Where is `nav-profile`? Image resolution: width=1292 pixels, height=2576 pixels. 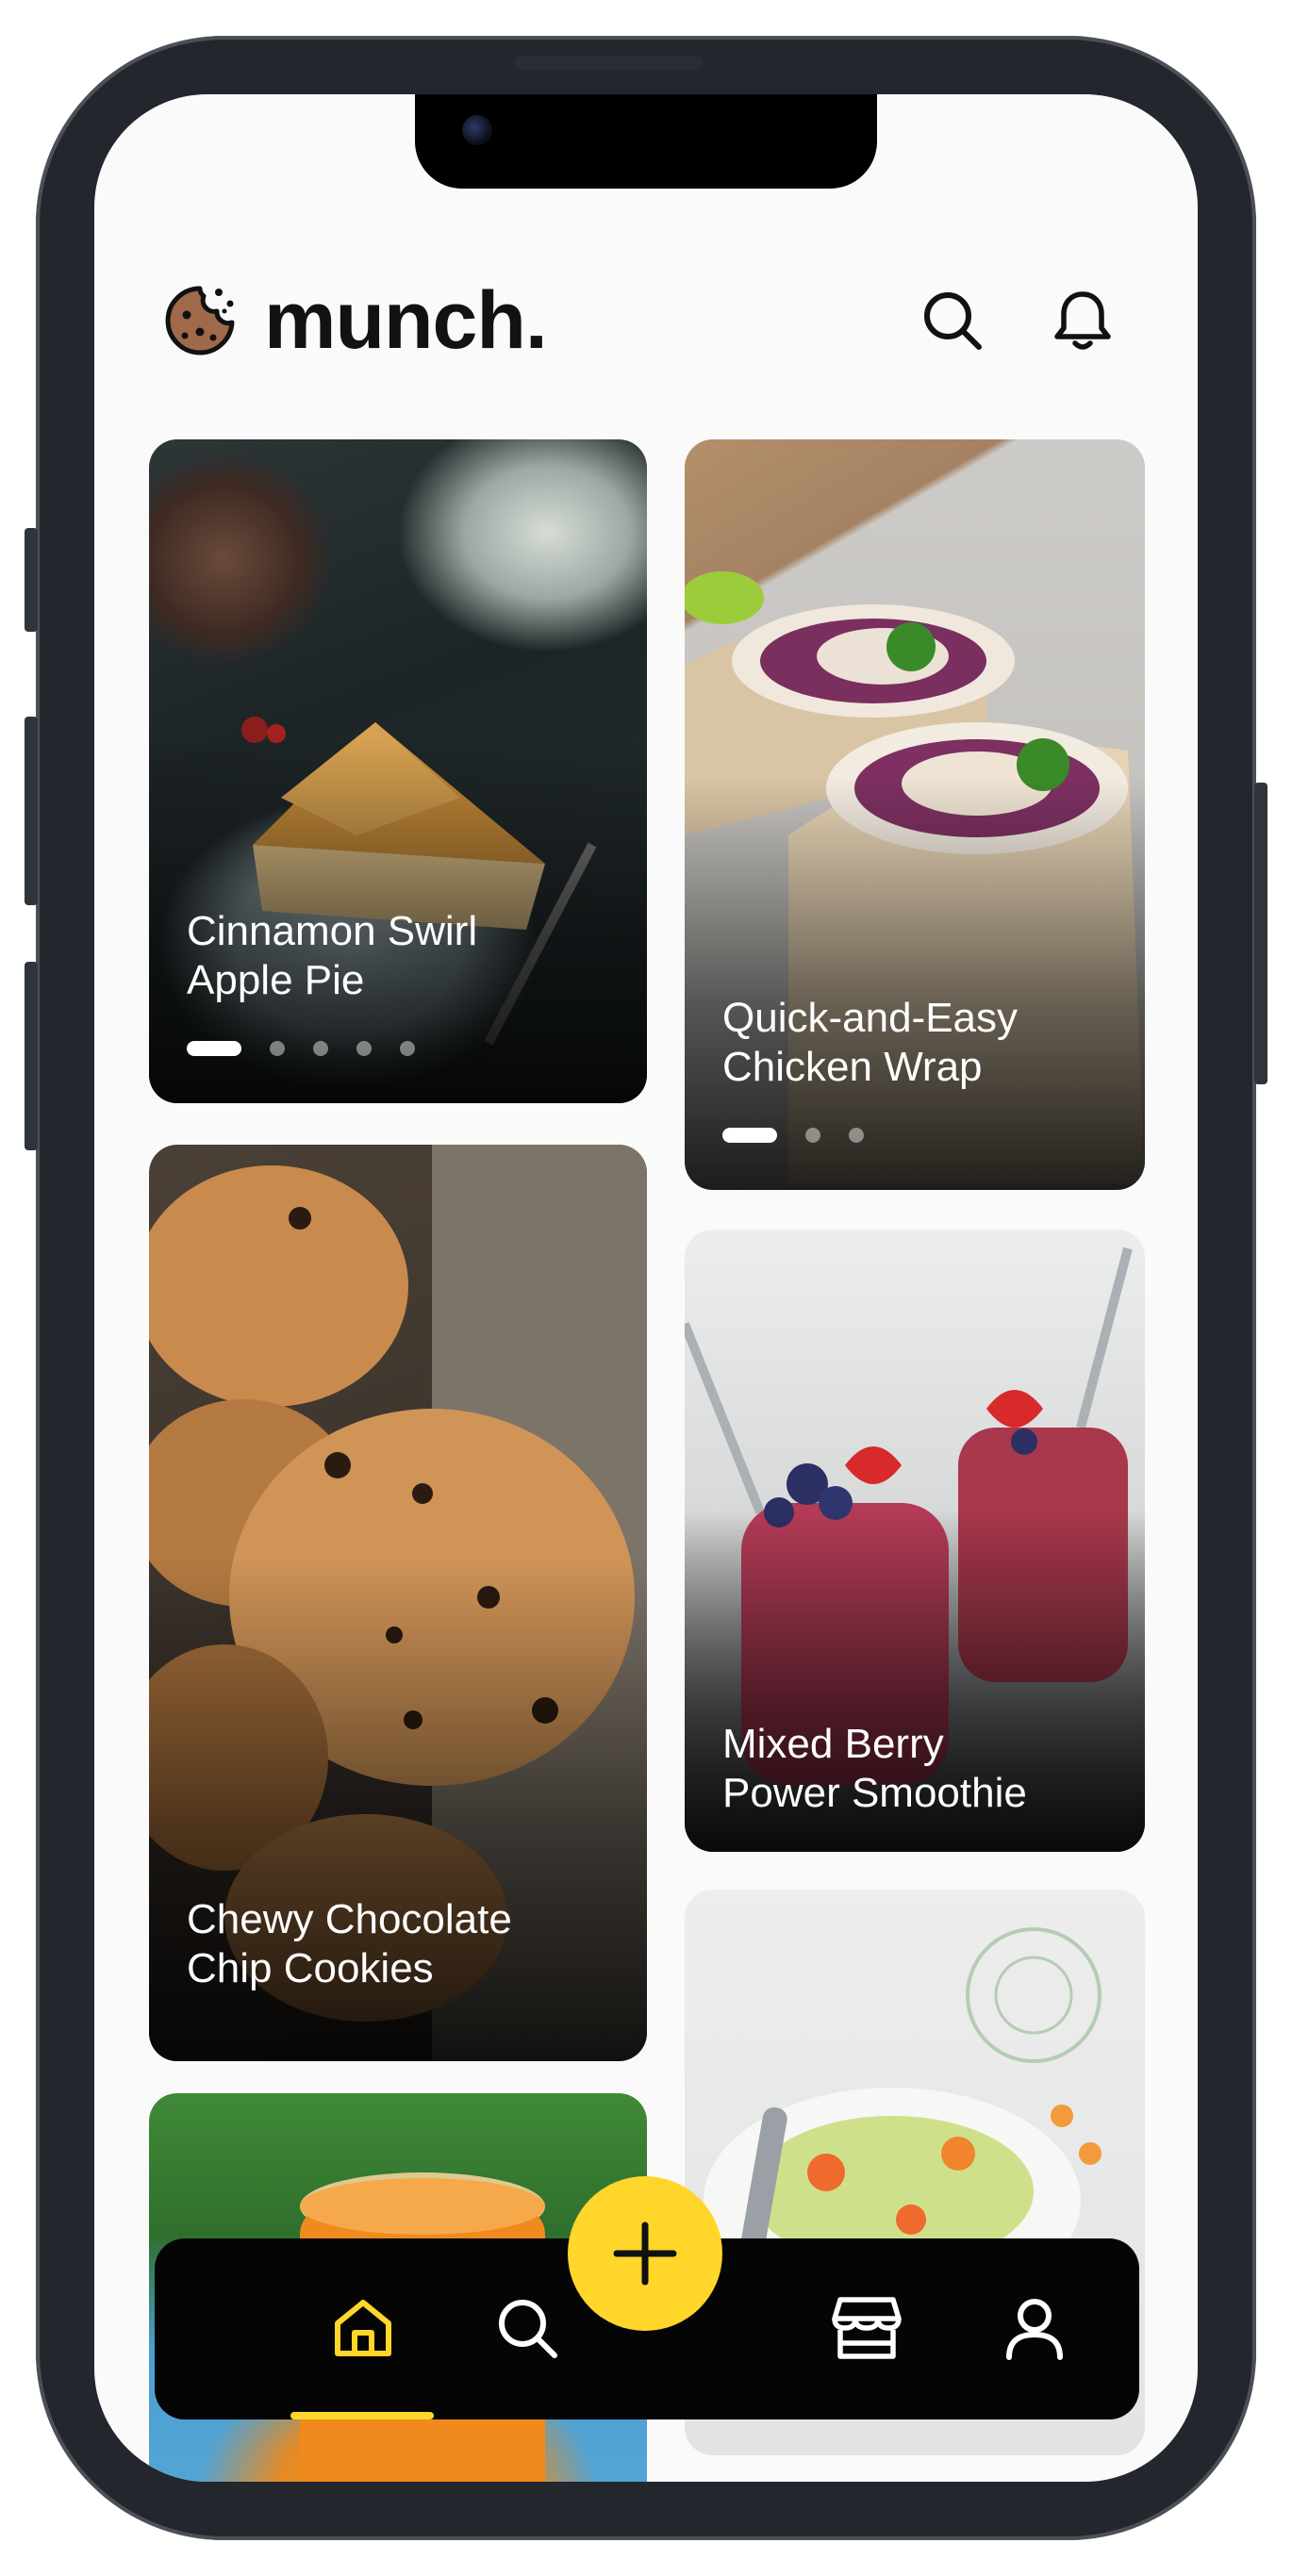 nav-profile is located at coordinates (1034, 2328).